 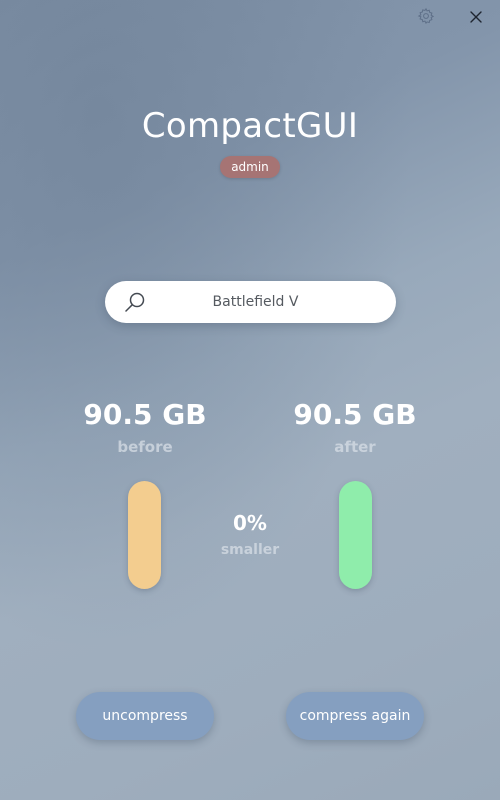 I want to click on uncompress-button: uncompress, so click(x=145, y=716).